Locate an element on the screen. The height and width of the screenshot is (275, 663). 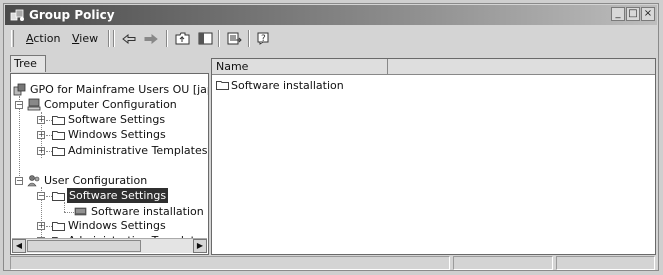
menu-view: View is located at coordinates (85, 38).